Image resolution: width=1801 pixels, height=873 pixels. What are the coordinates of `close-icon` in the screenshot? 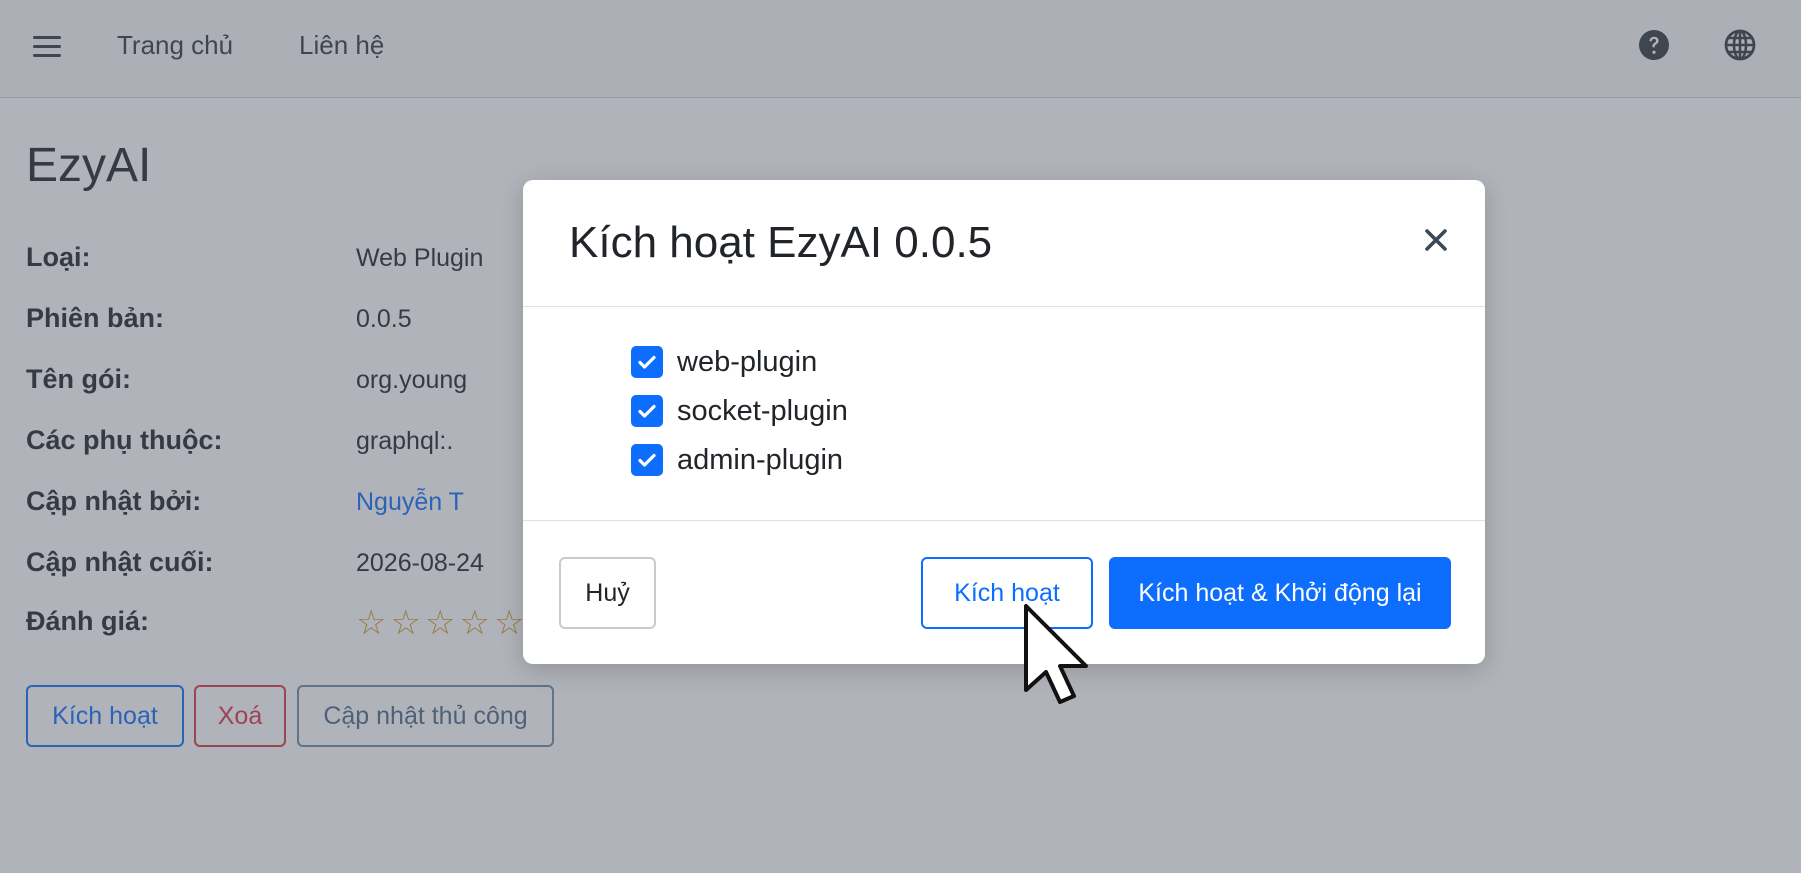 It's located at (1436, 240).